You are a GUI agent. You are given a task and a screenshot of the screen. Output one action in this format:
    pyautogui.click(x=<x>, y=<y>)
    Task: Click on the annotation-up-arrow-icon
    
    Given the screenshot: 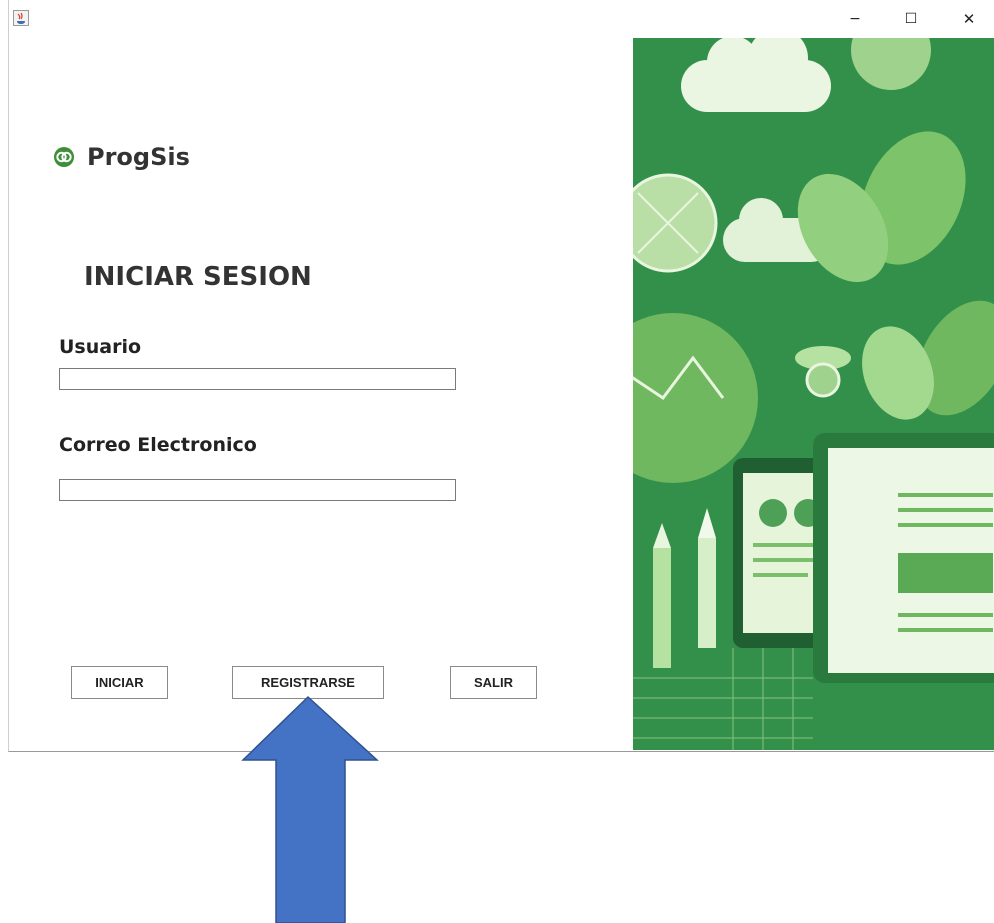 What is the action you would take?
    pyautogui.click(x=310, y=809)
    